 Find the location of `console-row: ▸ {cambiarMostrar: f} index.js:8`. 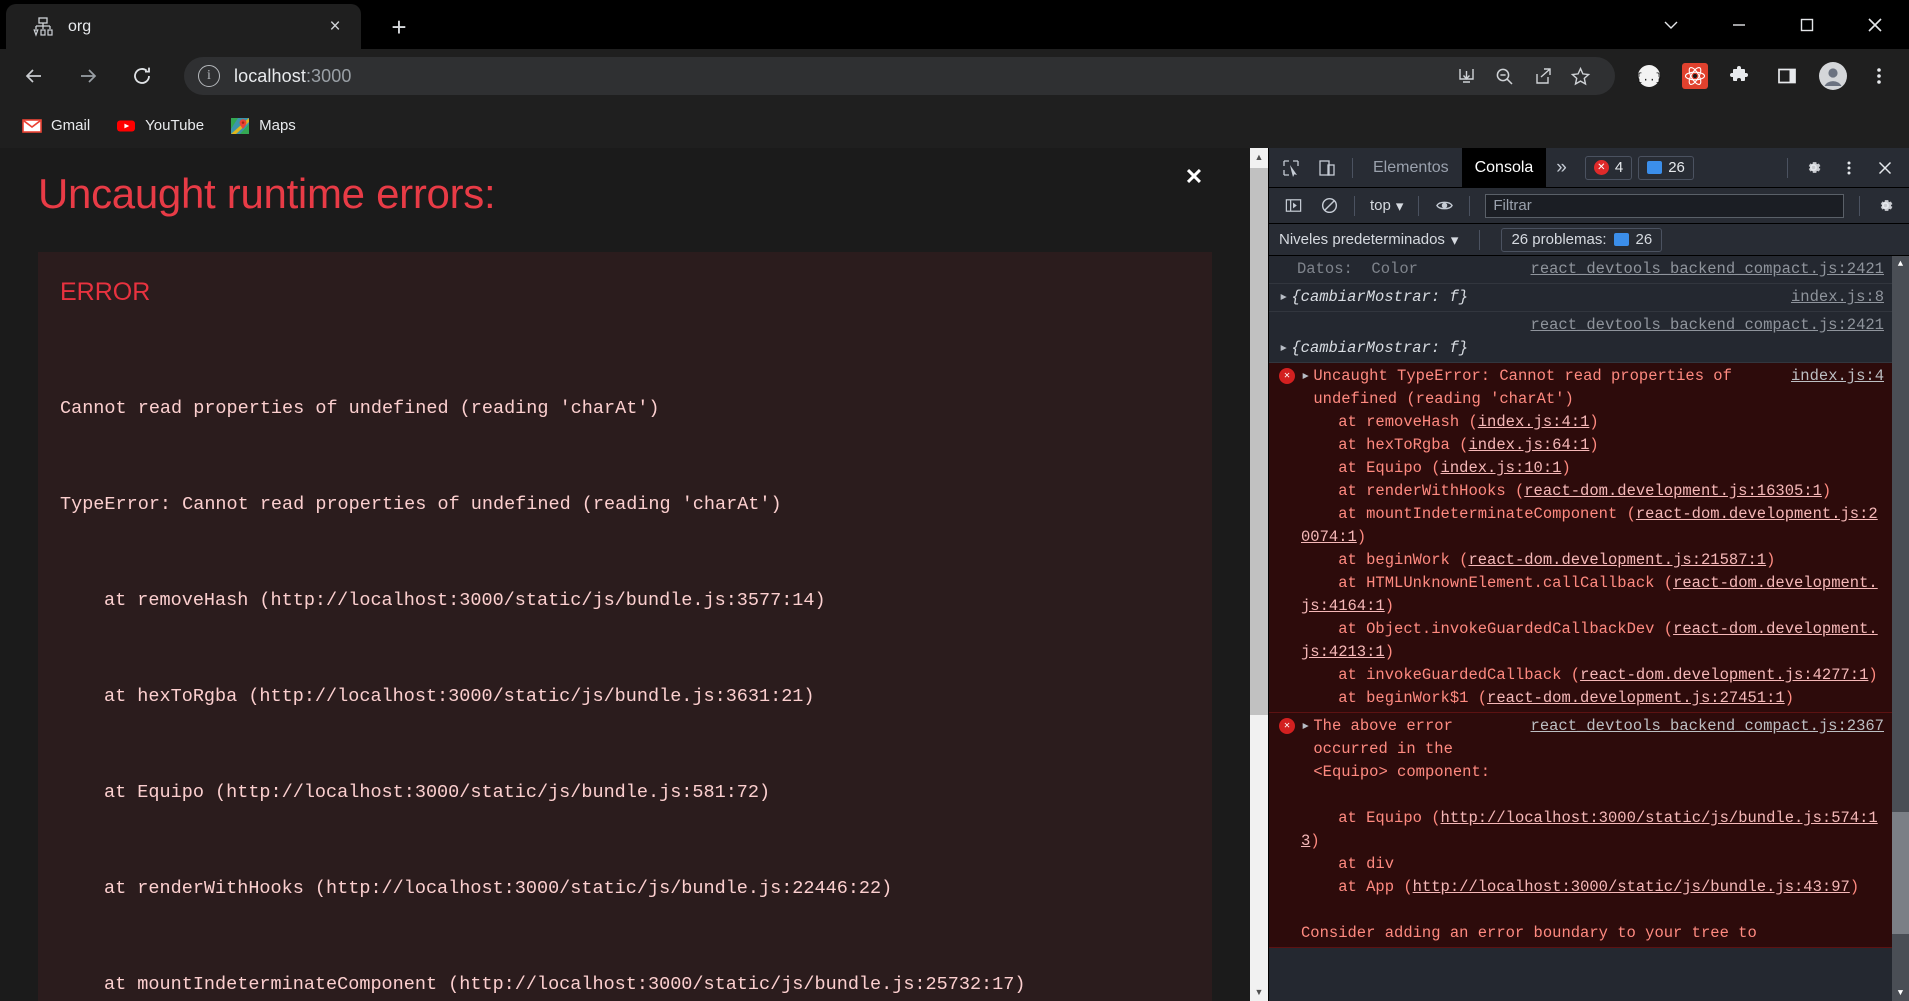

console-row: ▸ {cambiarMostrar: f} index.js:8 is located at coordinates (1580, 298).